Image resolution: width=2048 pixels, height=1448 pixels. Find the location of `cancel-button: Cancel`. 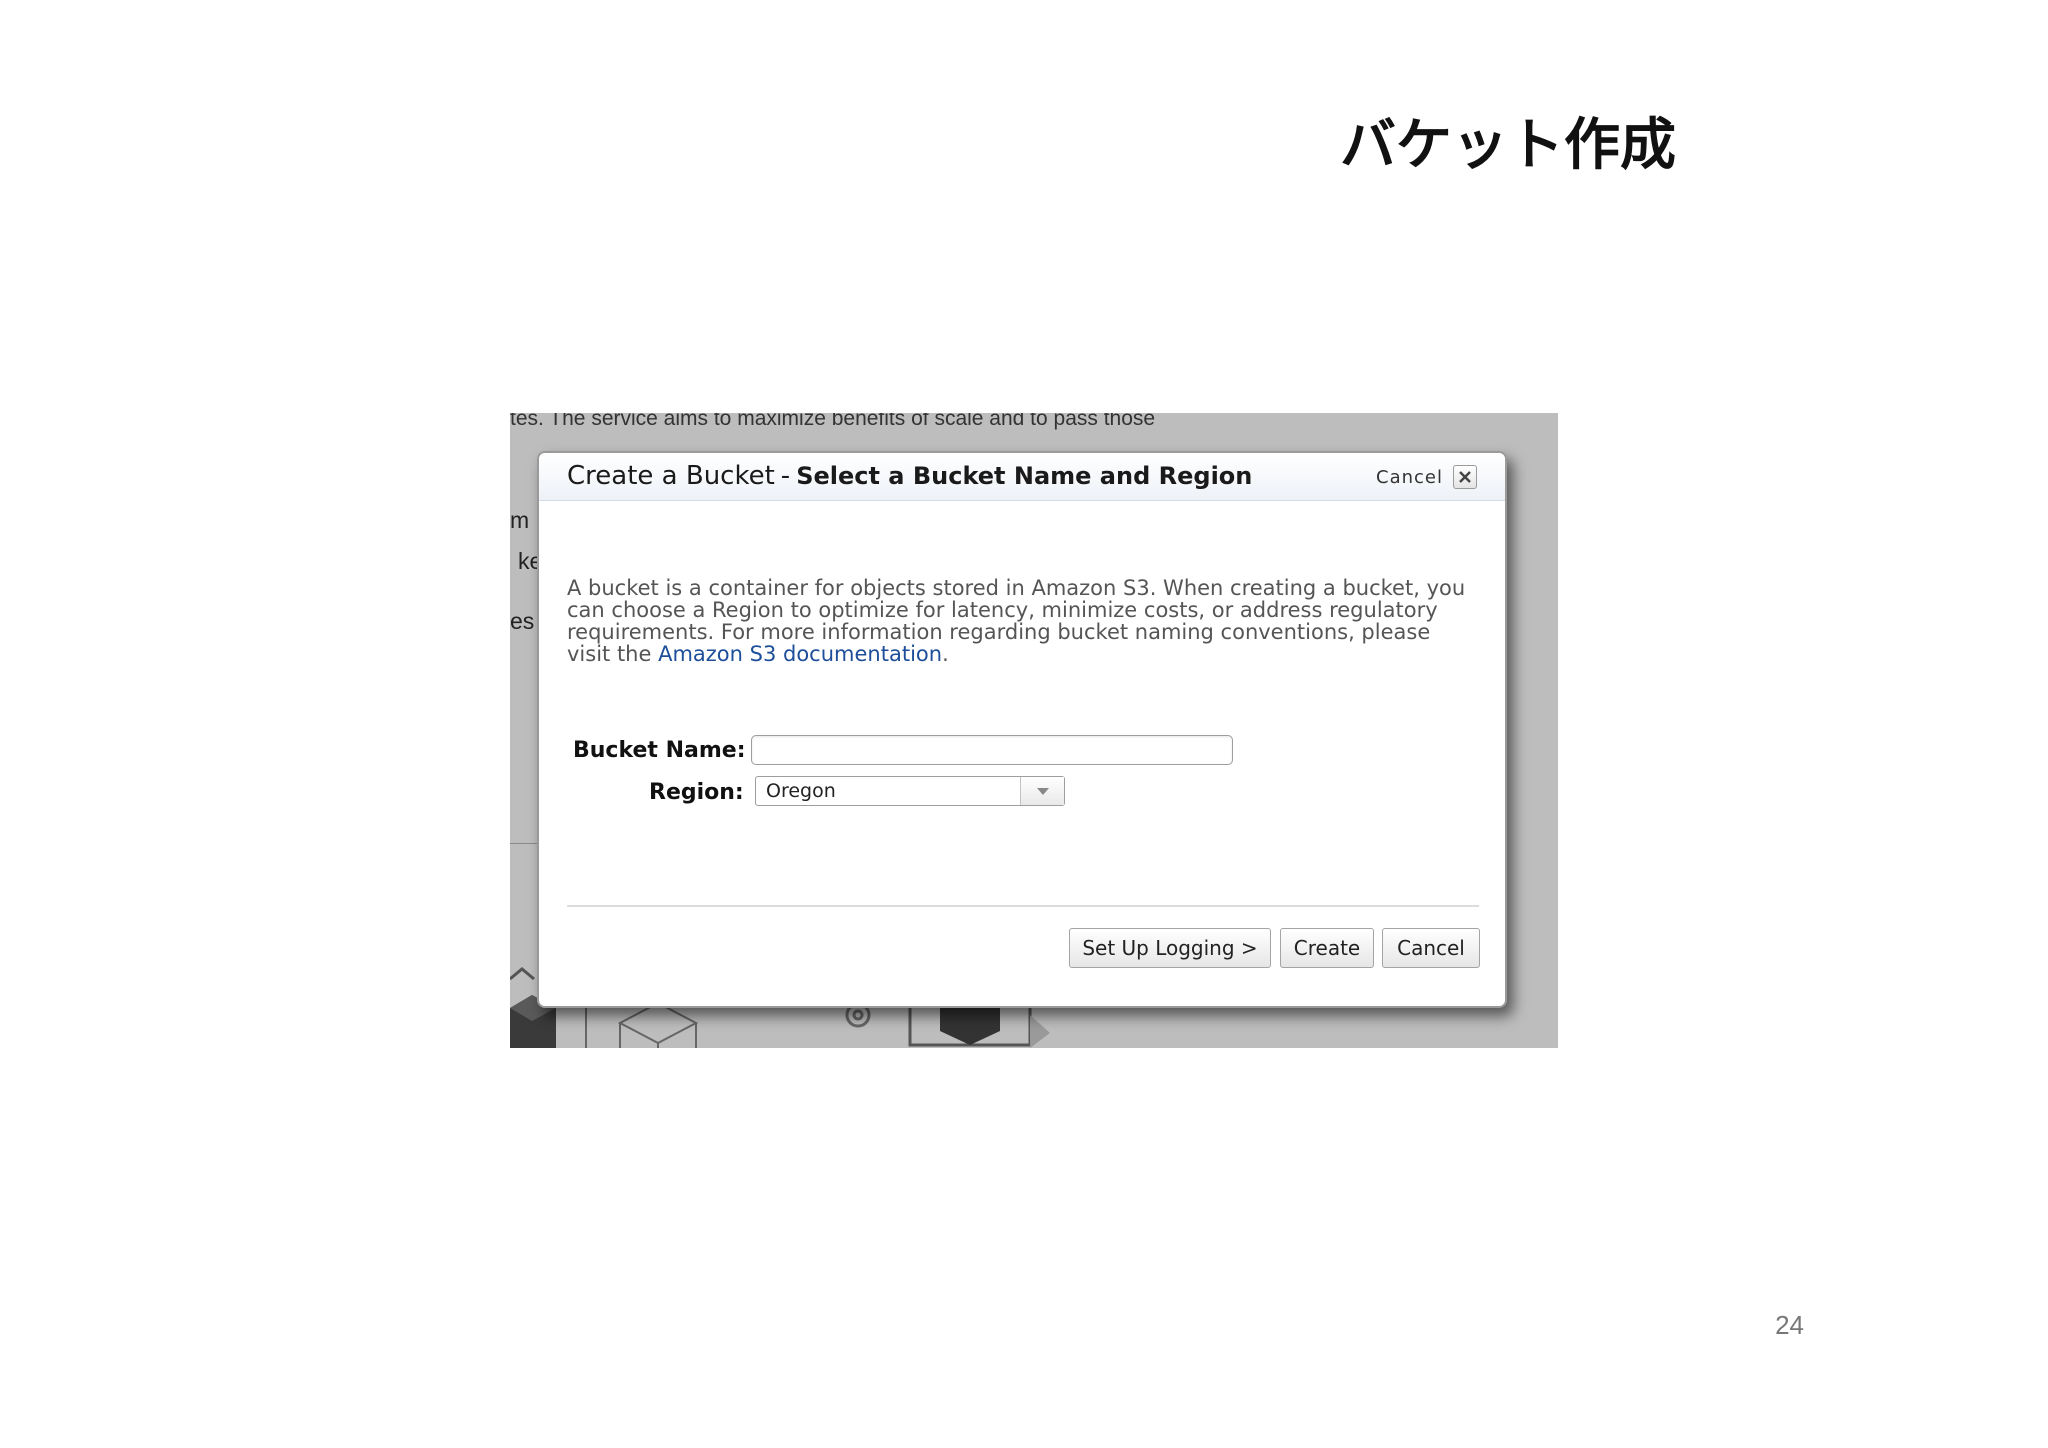

cancel-button: Cancel is located at coordinates (1431, 948).